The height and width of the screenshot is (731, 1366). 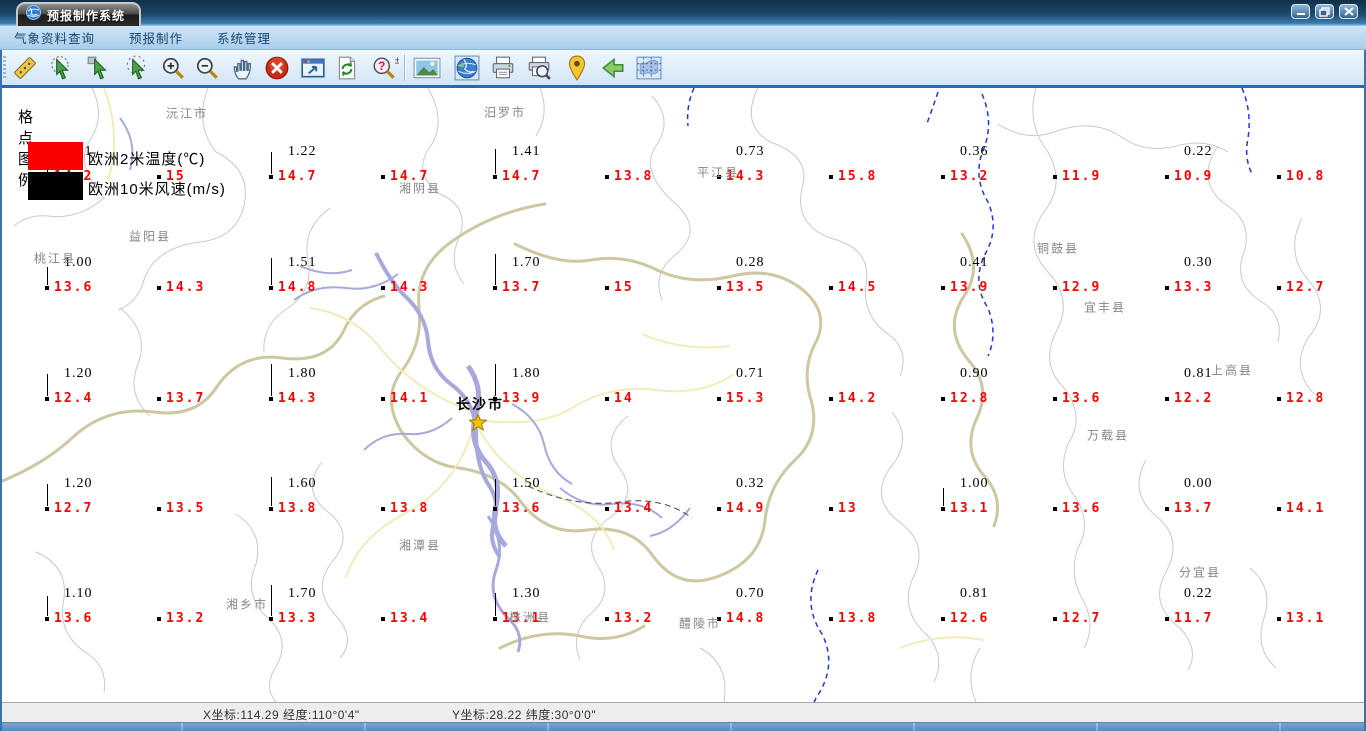 I want to click on map-label: 湘阴县, so click(x=420, y=188).